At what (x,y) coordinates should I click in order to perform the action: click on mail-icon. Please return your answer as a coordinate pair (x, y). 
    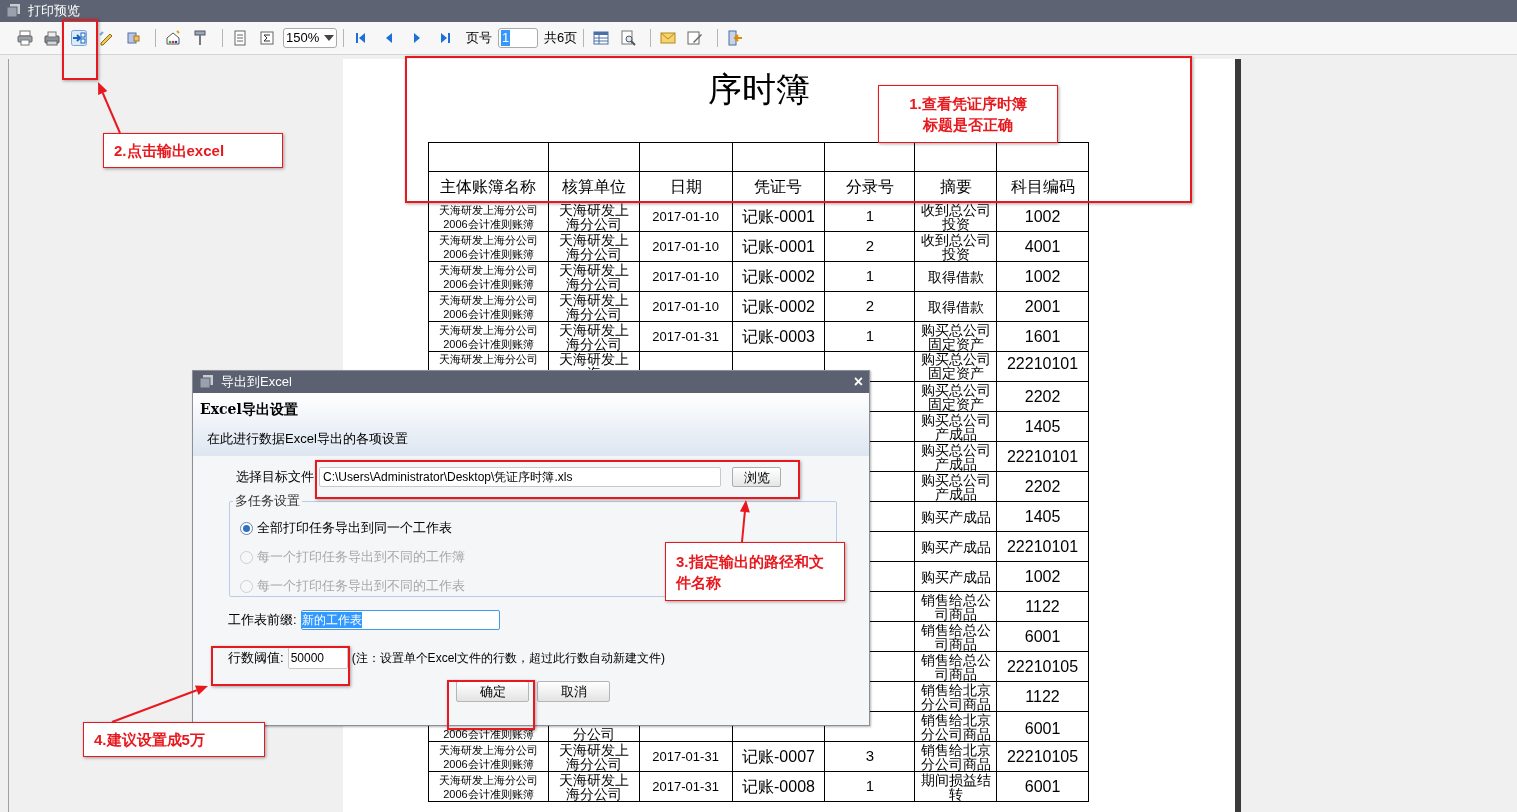
    Looking at the image, I should click on (668, 38).